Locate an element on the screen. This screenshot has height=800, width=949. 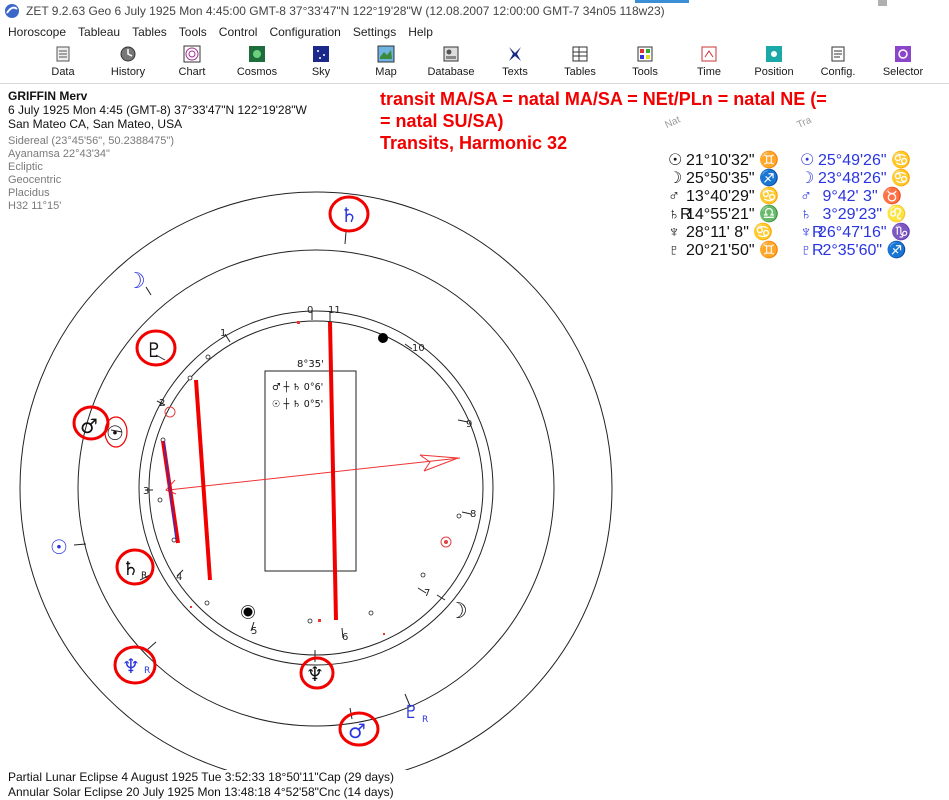
saturn-natal-glyph: ♄ is located at coordinates (130, 569).